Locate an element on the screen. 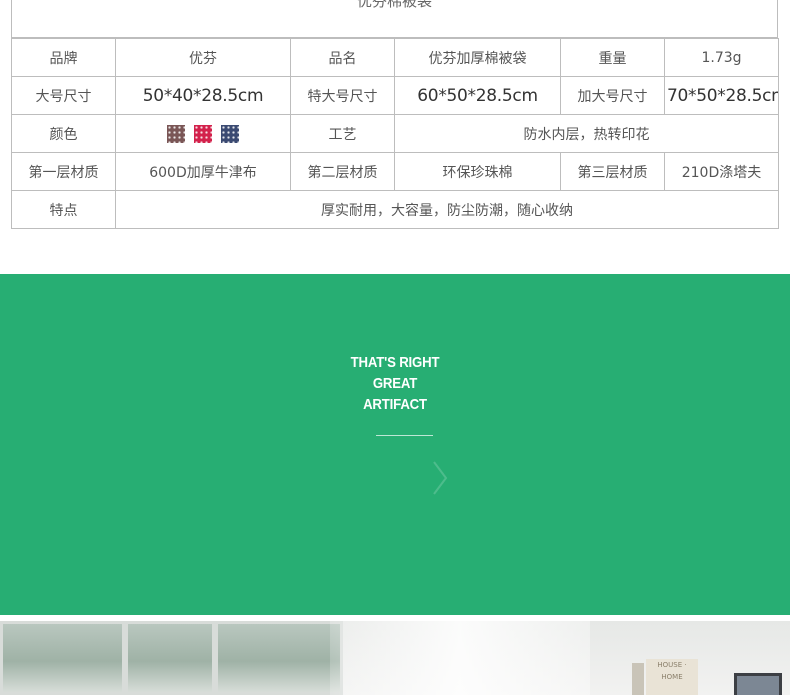 The height and width of the screenshot is (695, 790). spec-table-title: 优芬棉被袋 is located at coordinates (394, 5).